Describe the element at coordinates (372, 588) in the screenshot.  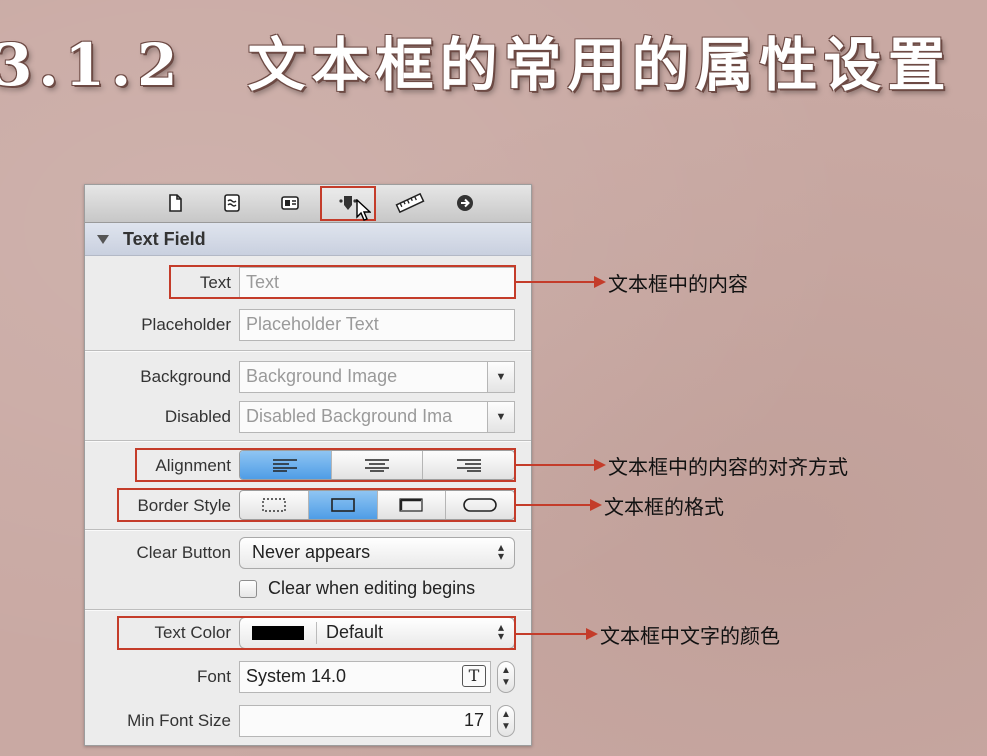
I see `clear-when-editing-label: Clear when editing begins` at that location.